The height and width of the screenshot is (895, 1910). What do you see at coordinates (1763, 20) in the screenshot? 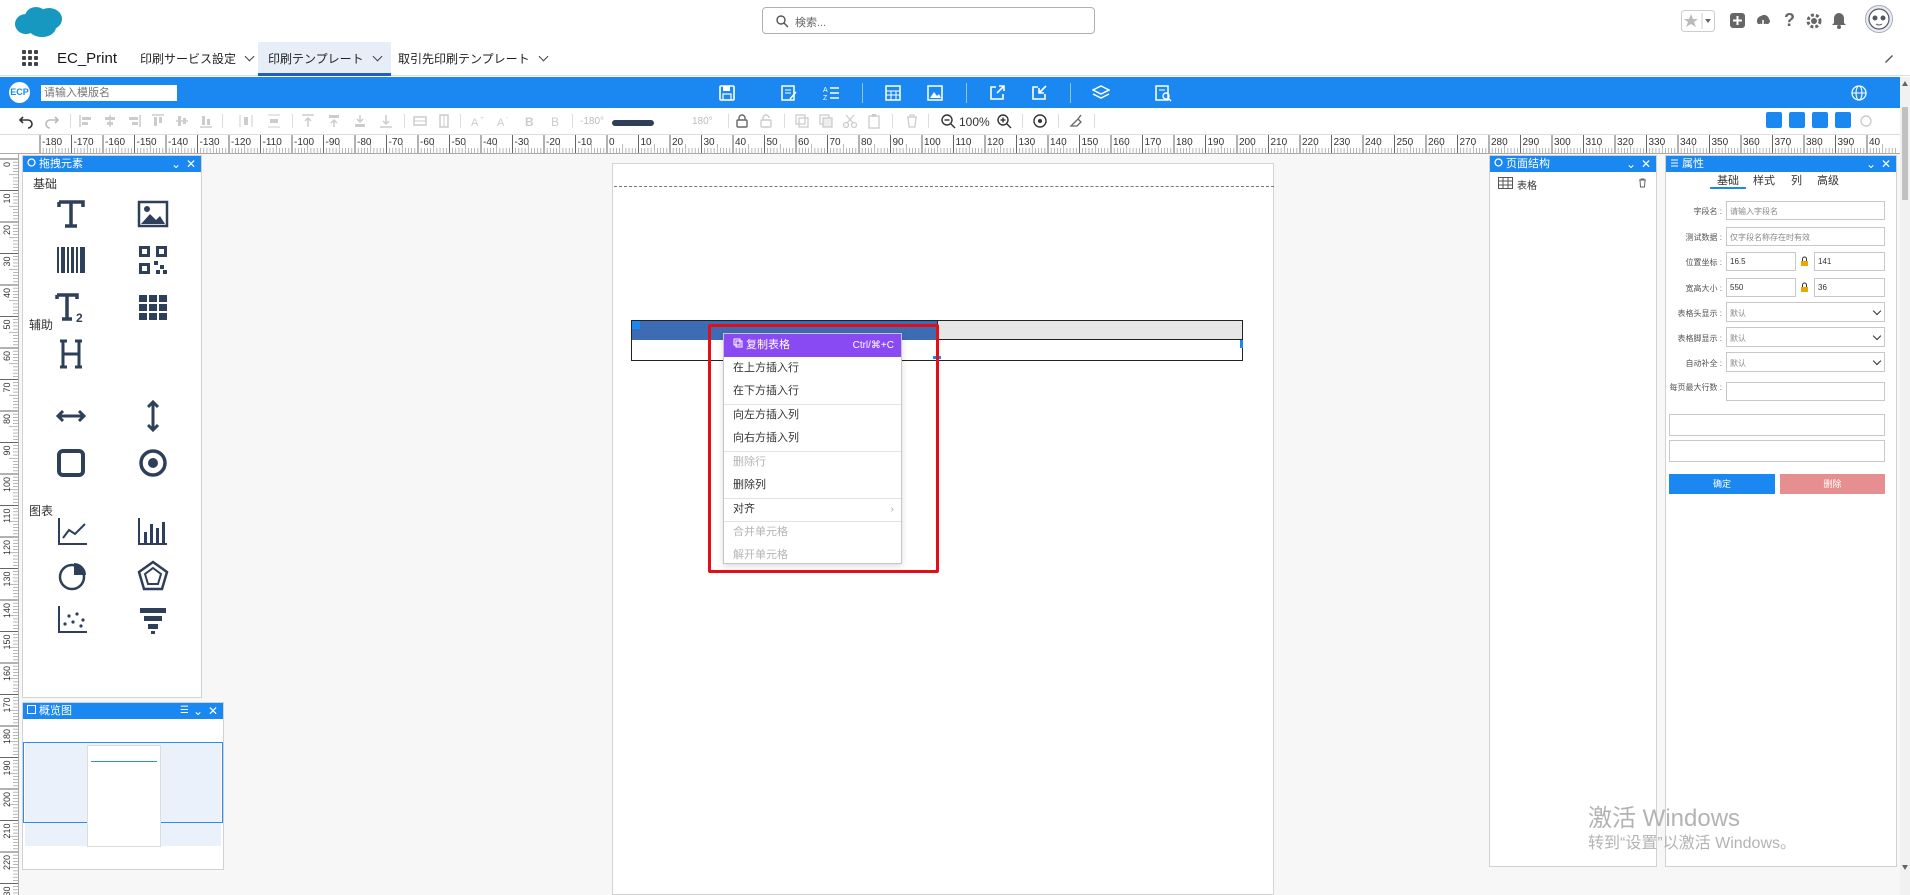
I see `trailhead-icon` at bounding box center [1763, 20].